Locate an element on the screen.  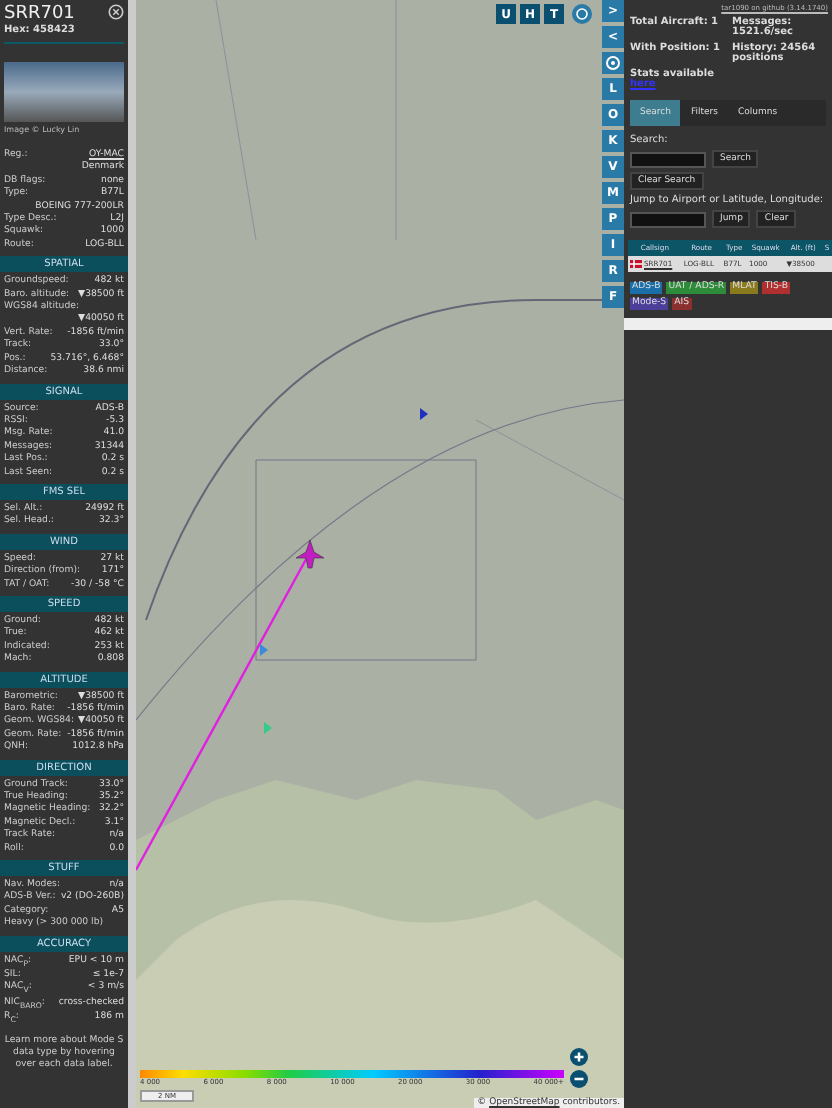
zoom-out-icon is located at coordinates (579, 1079).